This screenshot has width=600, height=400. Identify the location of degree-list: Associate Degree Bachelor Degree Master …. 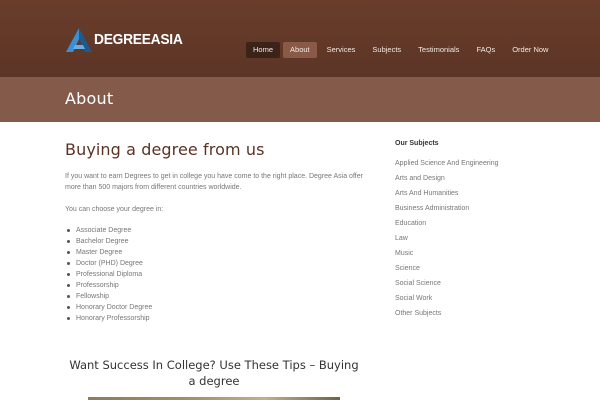
(215, 274).